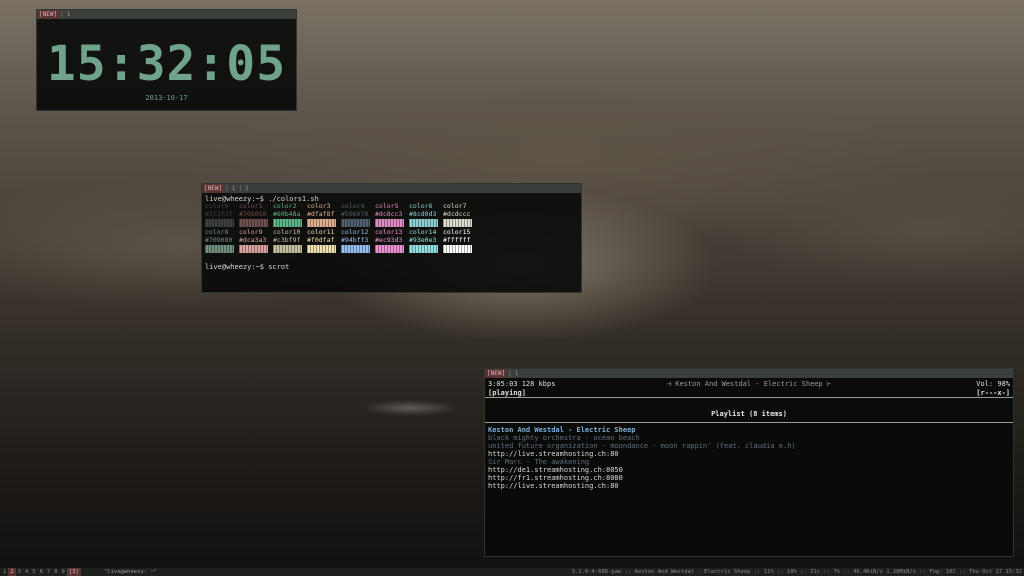  What do you see at coordinates (749, 430) in the screenshot?
I see `playlist-item: Keston And Westdal - Electric Sheep` at bounding box center [749, 430].